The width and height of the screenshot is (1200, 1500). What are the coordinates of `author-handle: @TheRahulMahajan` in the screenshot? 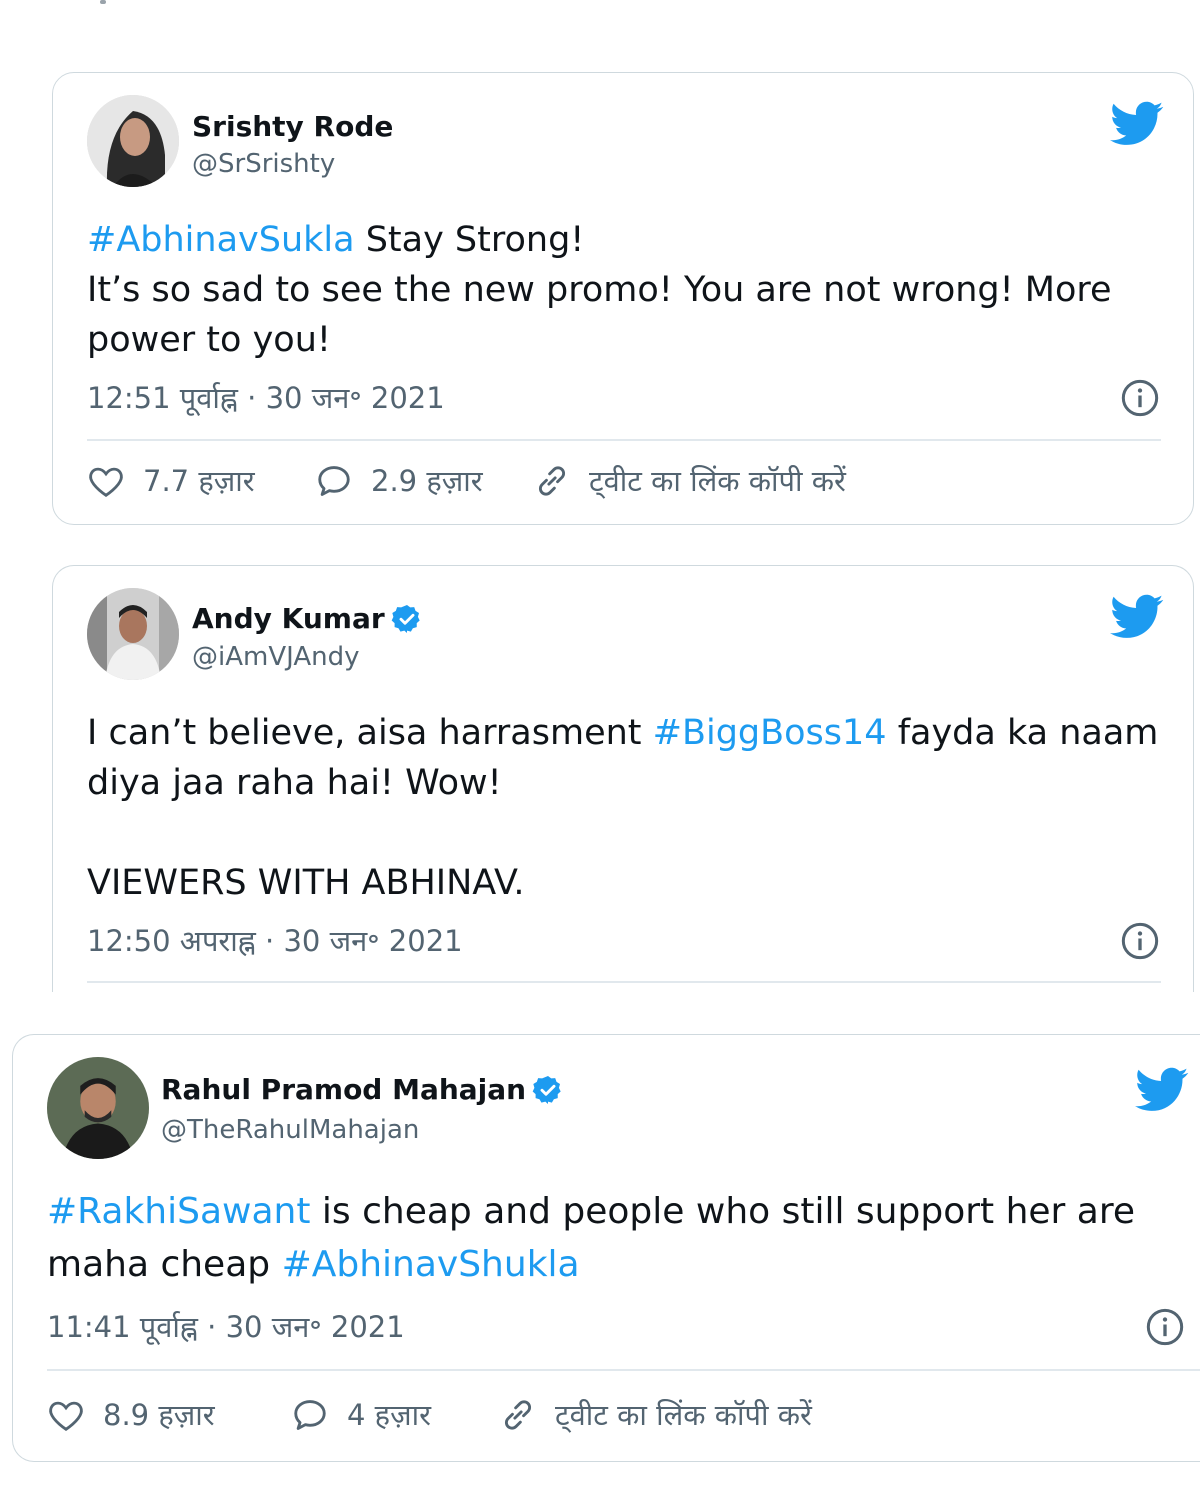 It's located at (290, 1130).